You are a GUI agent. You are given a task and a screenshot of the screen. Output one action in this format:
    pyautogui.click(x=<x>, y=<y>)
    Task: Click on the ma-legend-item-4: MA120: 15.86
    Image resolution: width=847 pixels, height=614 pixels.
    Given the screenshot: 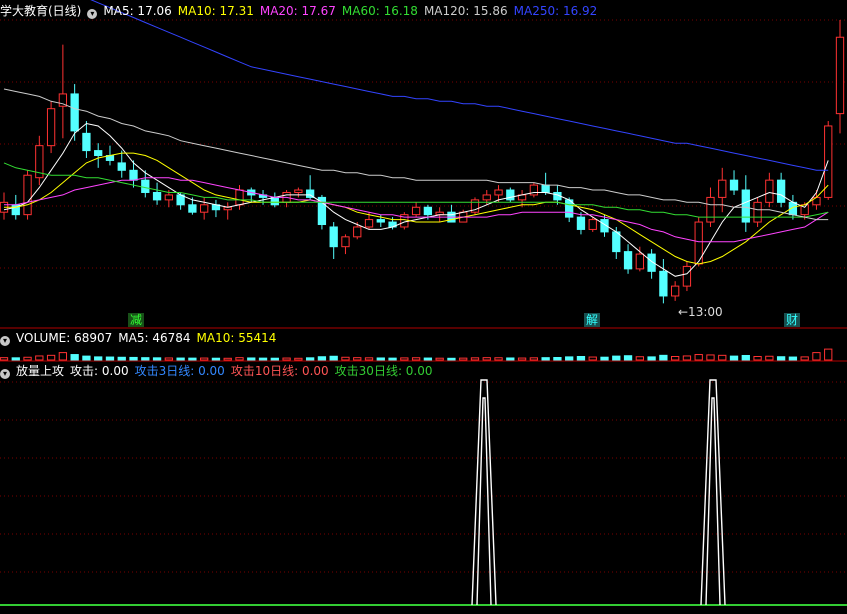 What is the action you would take?
    pyautogui.click(x=465, y=11)
    